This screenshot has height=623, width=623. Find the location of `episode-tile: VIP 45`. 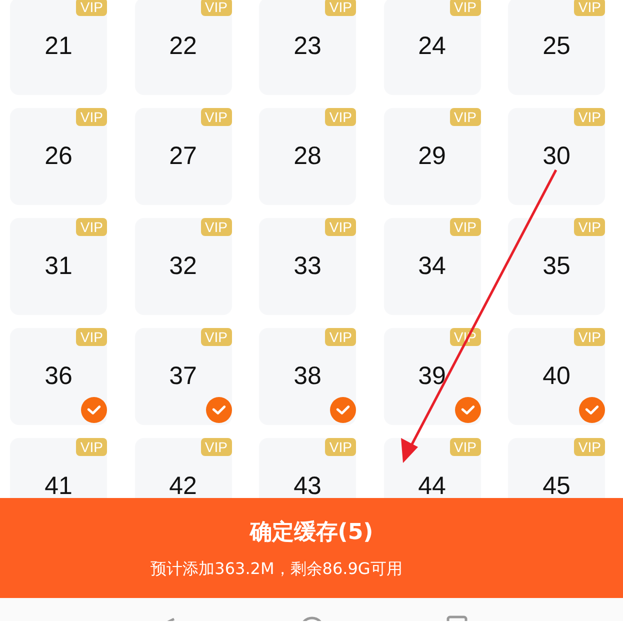

episode-tile: VIP 45 is located at coordinates (556, 469).